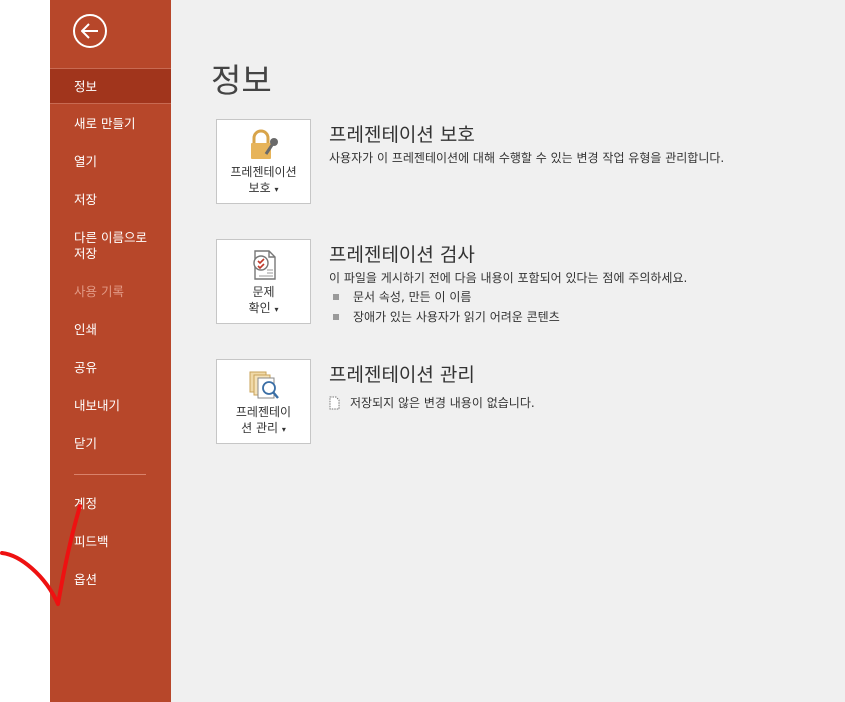 The width and height of the screenshot is (845, 702). What do you see at coordinates (241, 80) in the screenshot?
I see `page-title: 정보` at bounding box center [241, 80].